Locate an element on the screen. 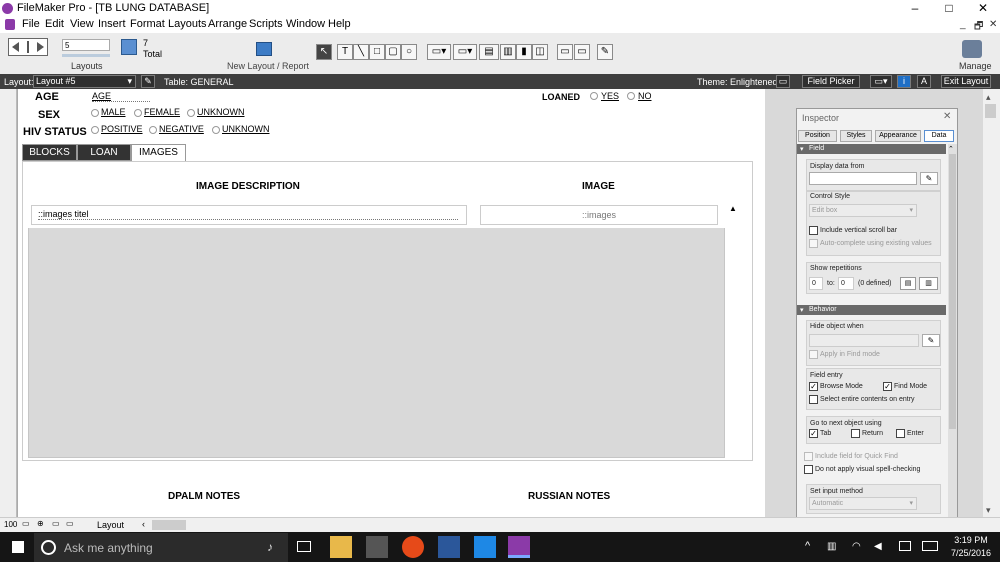 Image resolution: width=1000 pixels, height=562 pixels. tab-blocks: BLOCKS is located at coordinates (49, 152).